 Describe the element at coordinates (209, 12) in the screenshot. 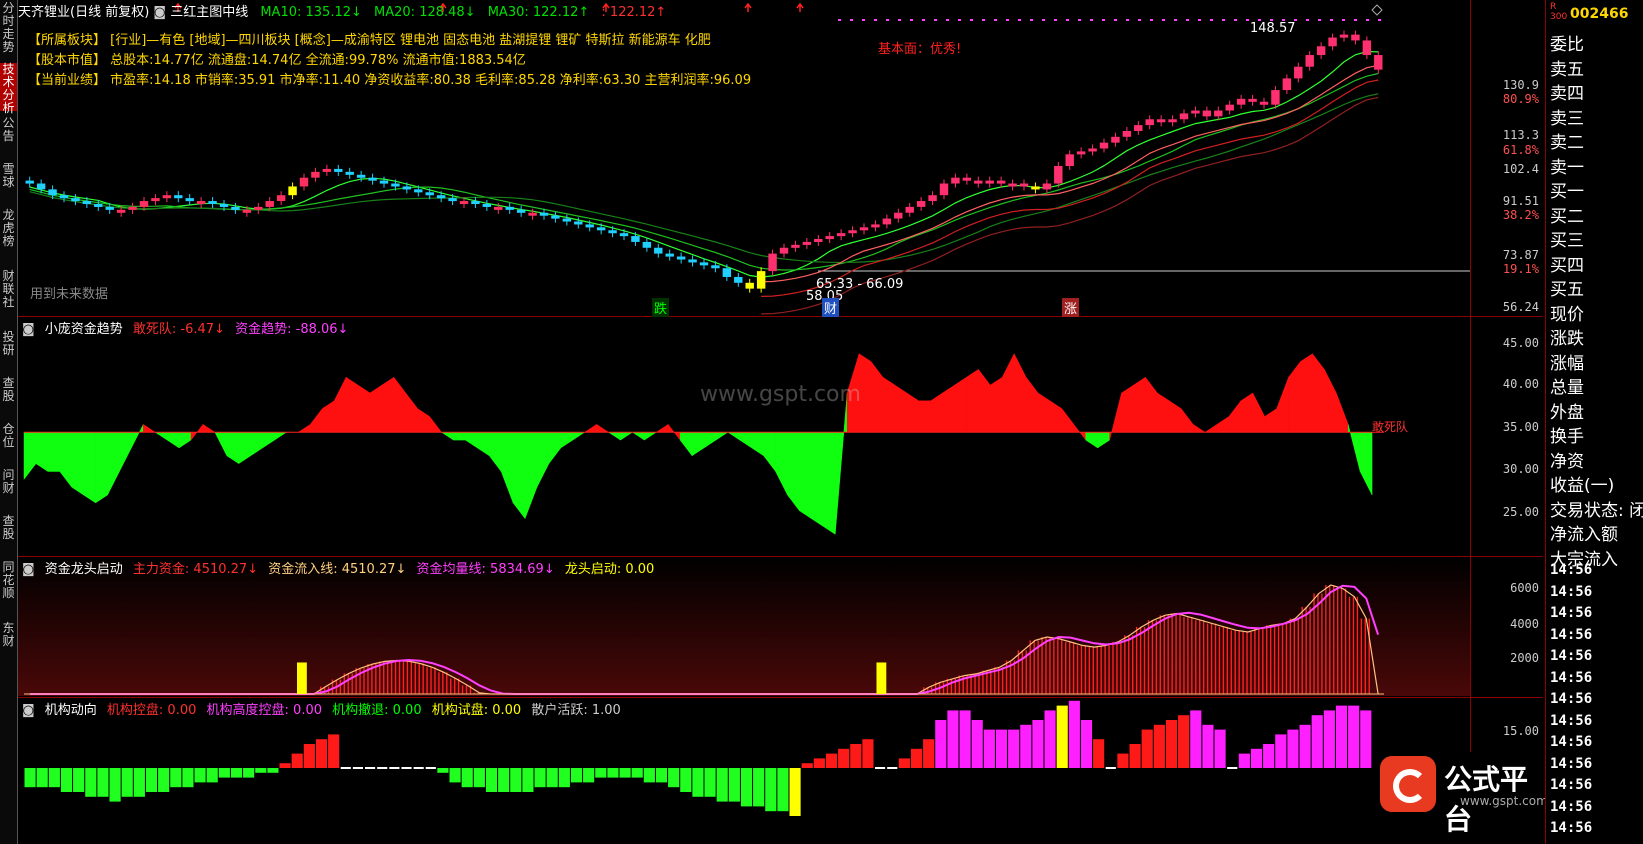

I see `indicator-name: 三红主图中线` at that location.